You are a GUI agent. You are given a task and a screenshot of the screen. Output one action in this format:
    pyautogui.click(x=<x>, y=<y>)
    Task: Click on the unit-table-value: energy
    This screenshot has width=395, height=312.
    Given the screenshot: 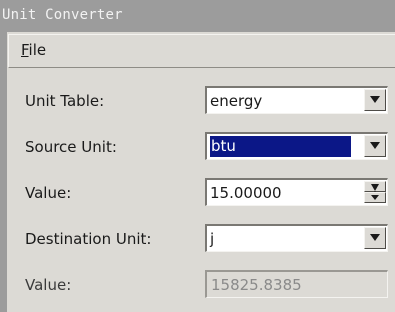 What is the action you would take?
    pyautogui.click(x=236, y=101)
    